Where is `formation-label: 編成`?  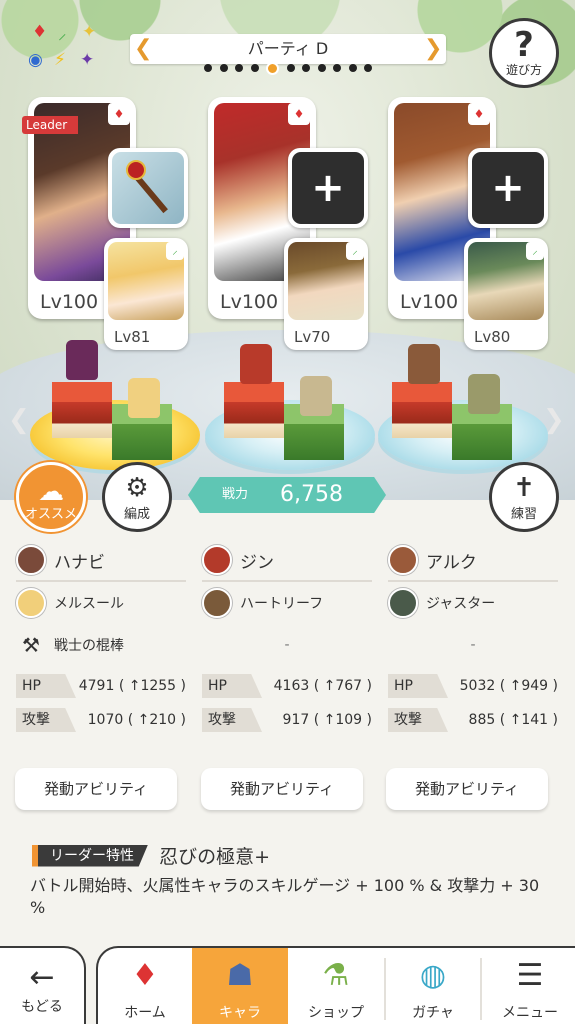 formation-label: 編成 is located at coordinates (136, 514).